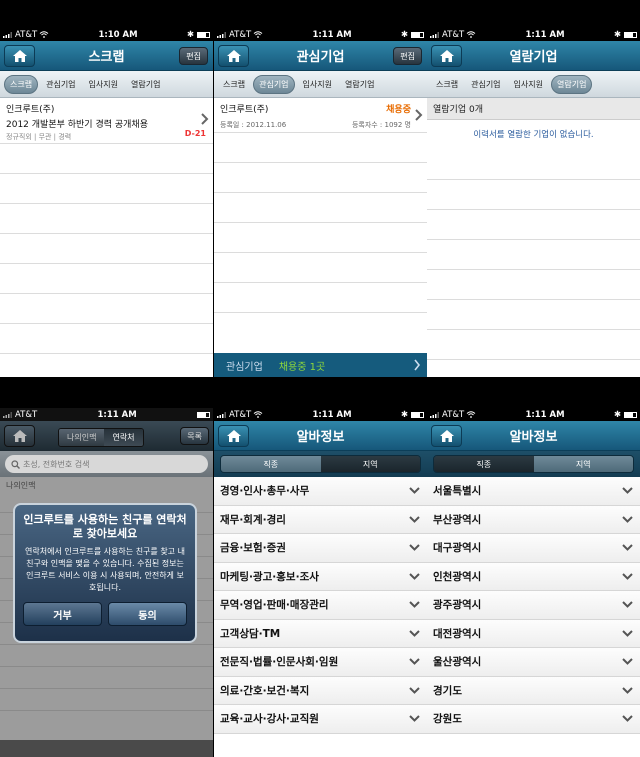 The image size is (640, 757). Describe the element at coordinates (533, 548) in the screenshot. I see `list-item: 대구광역시` at that location.